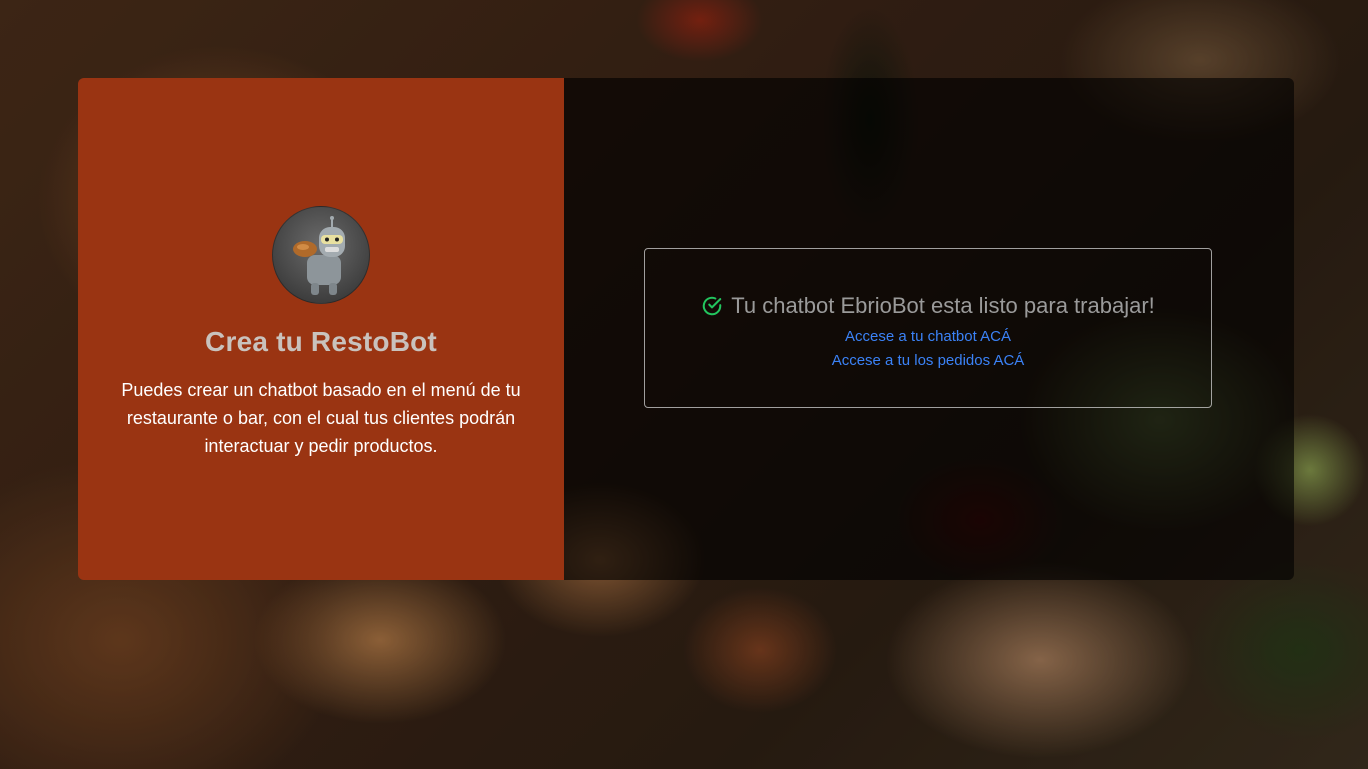 Image resolution: width=1368 pixels, height=769 pixels. Describe the element at coordinates (928, 361) in the screenshot. I see `orders-link: Accese a tu los pedidos ACÁ` at that location.